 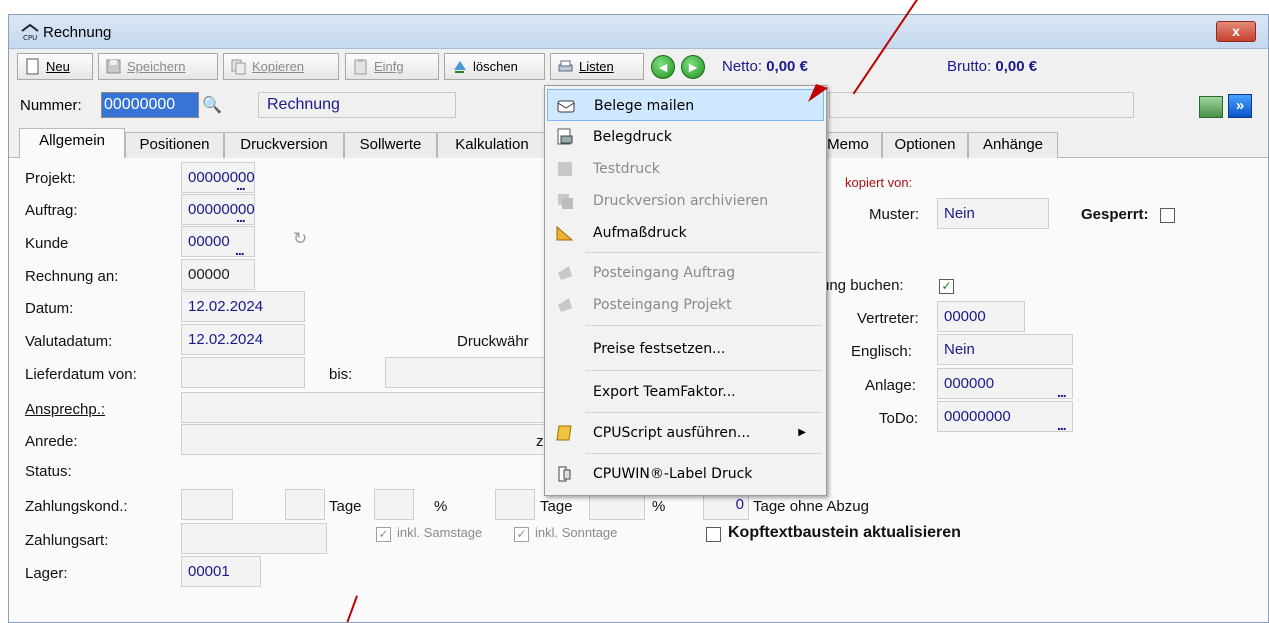 What do you see at coordinates (802, 432) in the screenshot?
I see `submenu-arrow-icon: ▶` at bounding box center [802, 432].